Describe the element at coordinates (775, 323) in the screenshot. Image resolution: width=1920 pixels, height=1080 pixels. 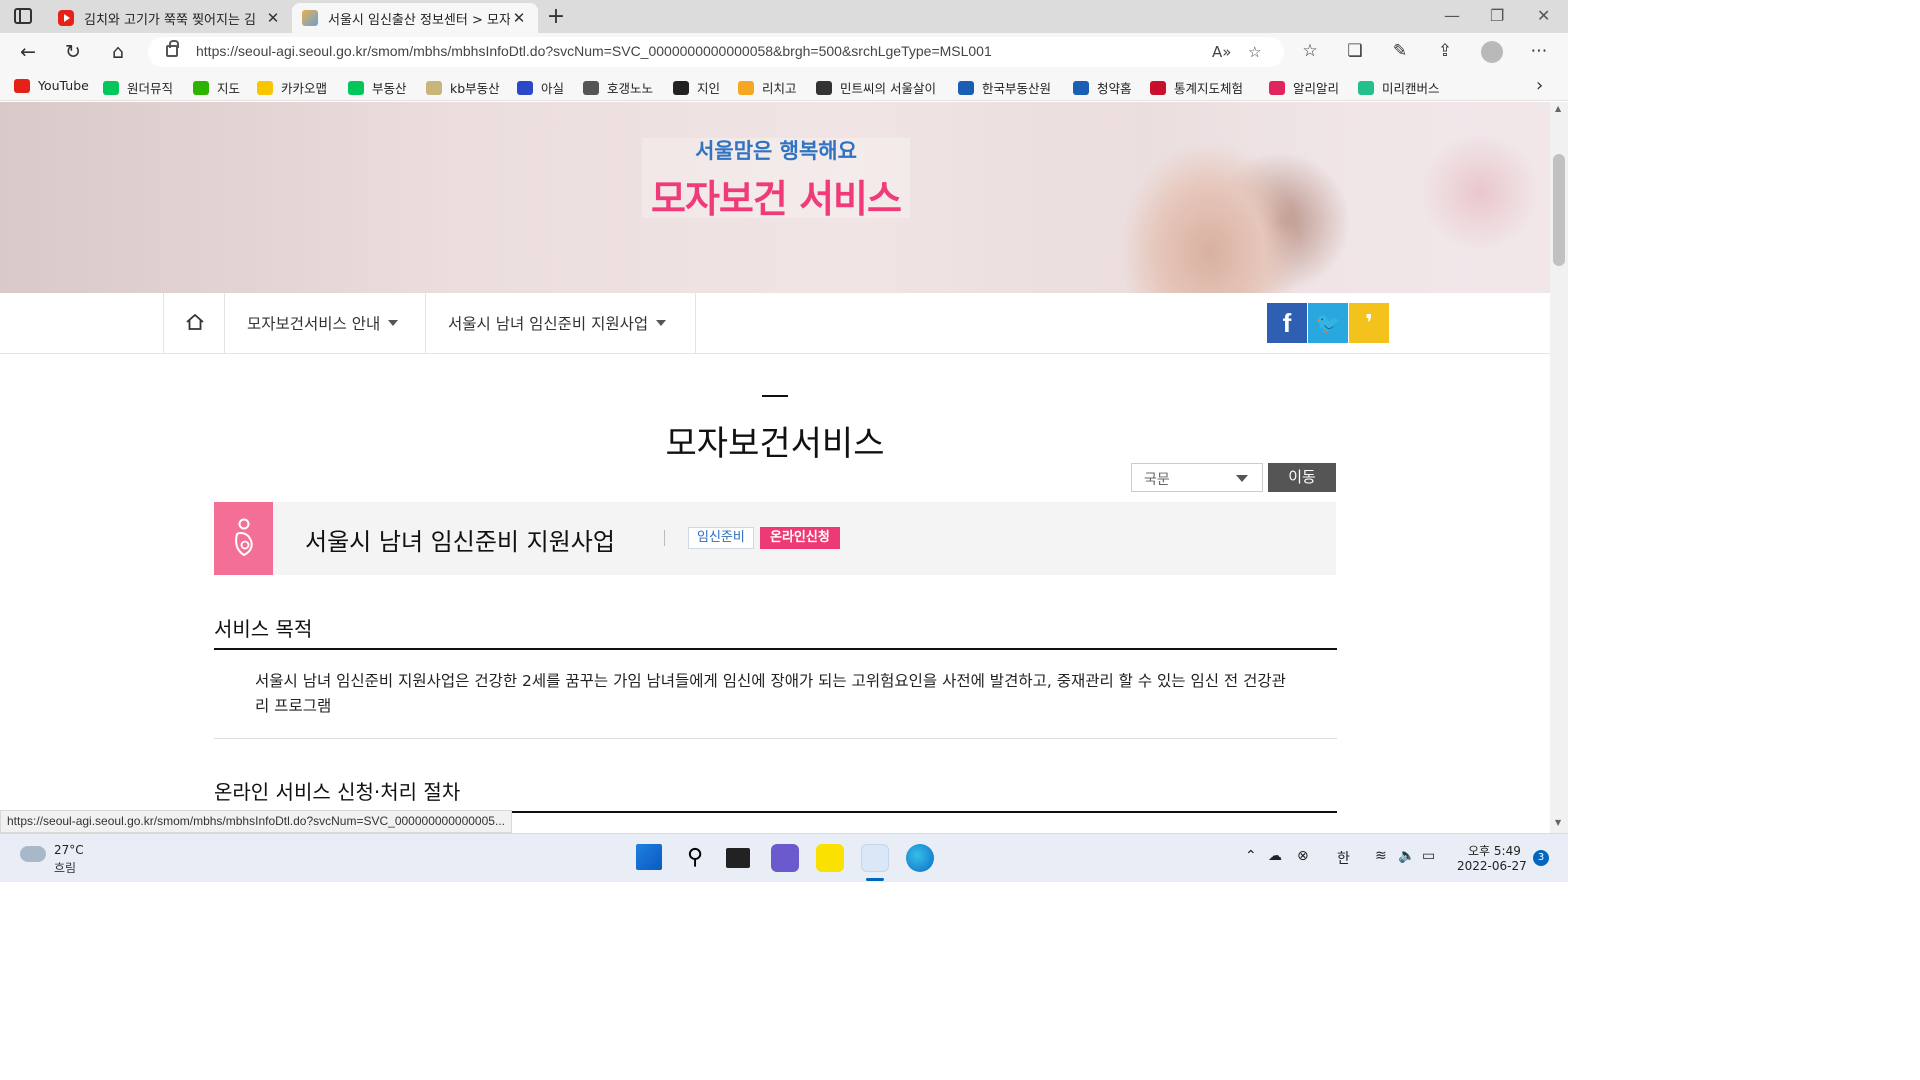
I see `sub-navigation: 모자보건서비스 안내 서울시 남녀 임신준비 지원사업 f 🐦 ❜` at that location.